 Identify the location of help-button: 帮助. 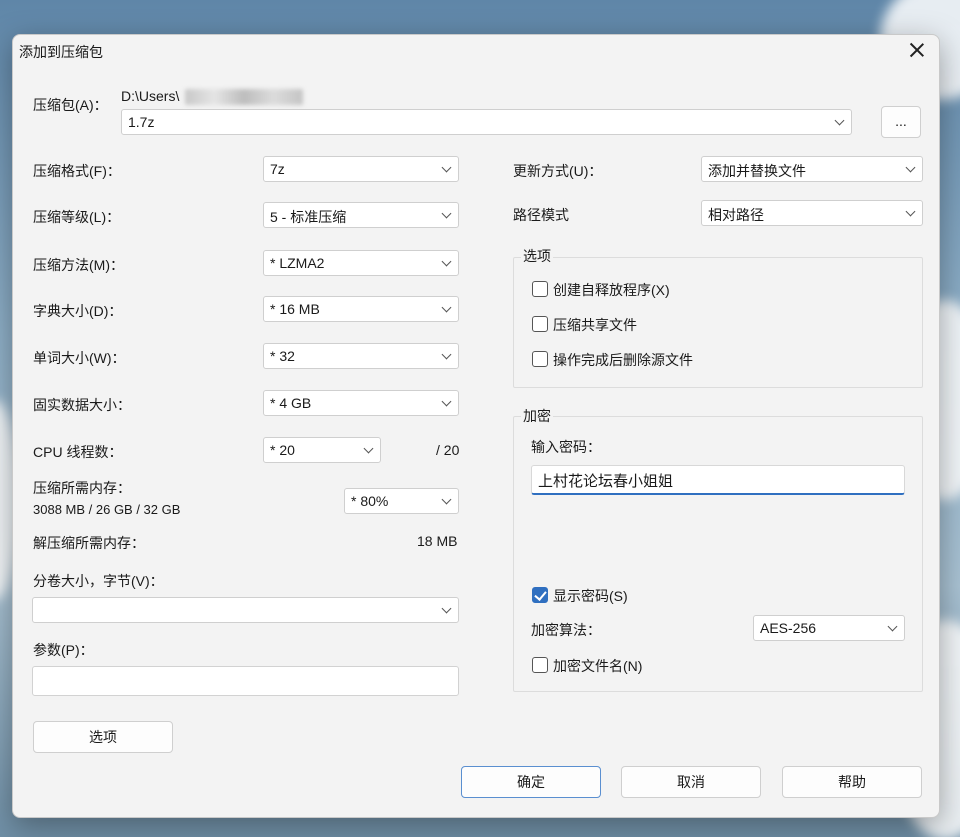
(852, 782).